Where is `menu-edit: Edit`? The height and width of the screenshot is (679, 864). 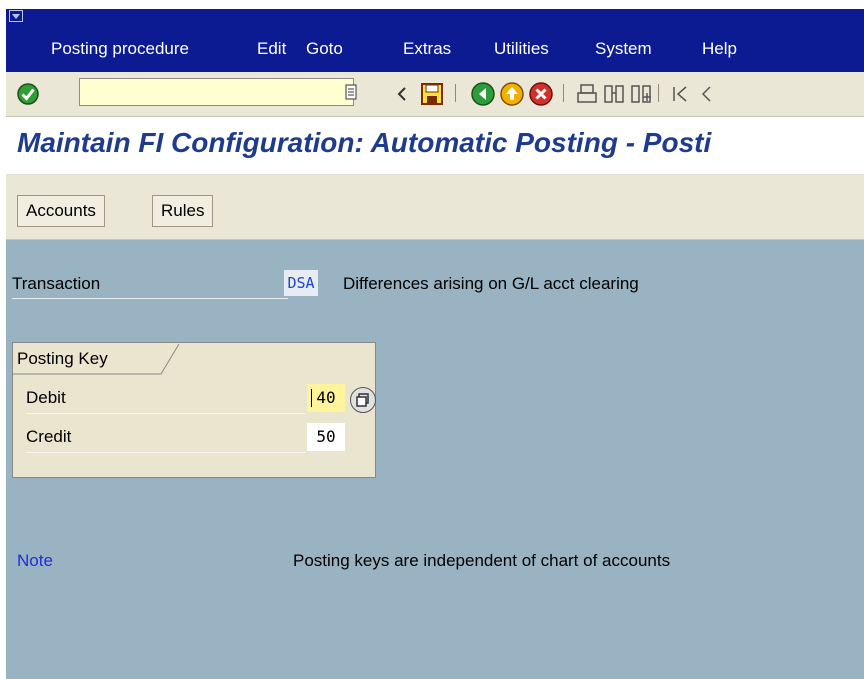 menu-edit: Edit is located at coordinates (271, 49).